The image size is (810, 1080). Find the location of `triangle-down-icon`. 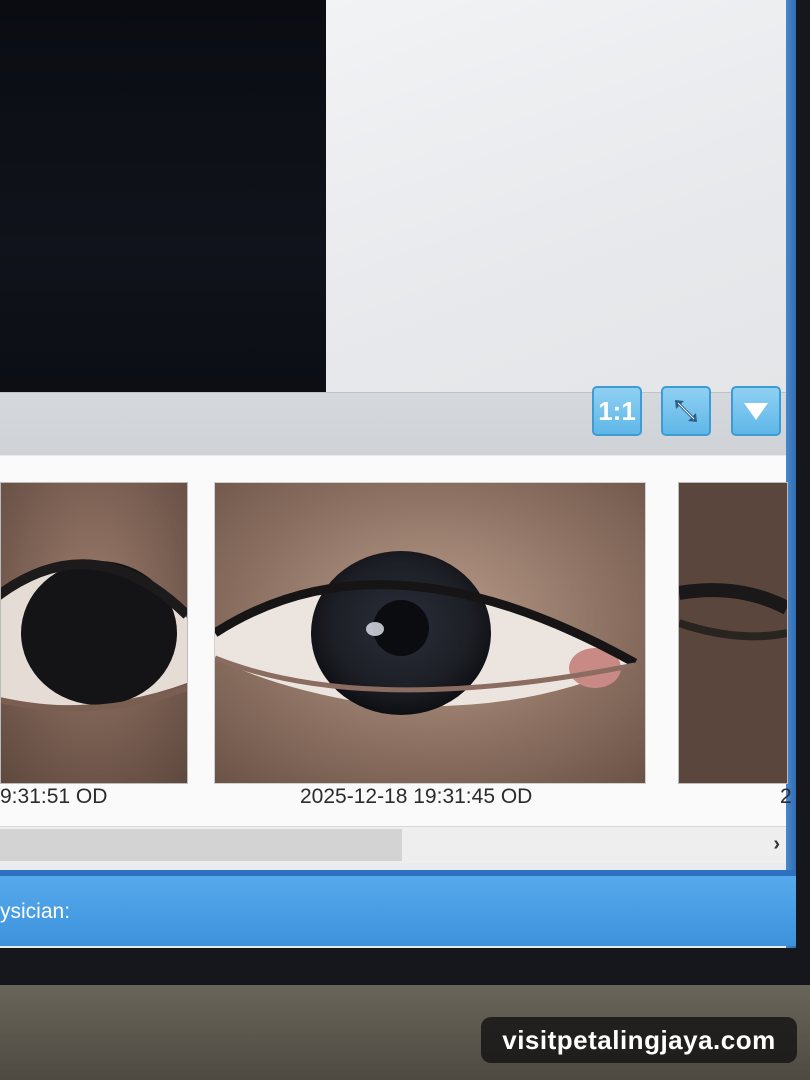

triangle-down-icon is located at coordinates (756, 411).